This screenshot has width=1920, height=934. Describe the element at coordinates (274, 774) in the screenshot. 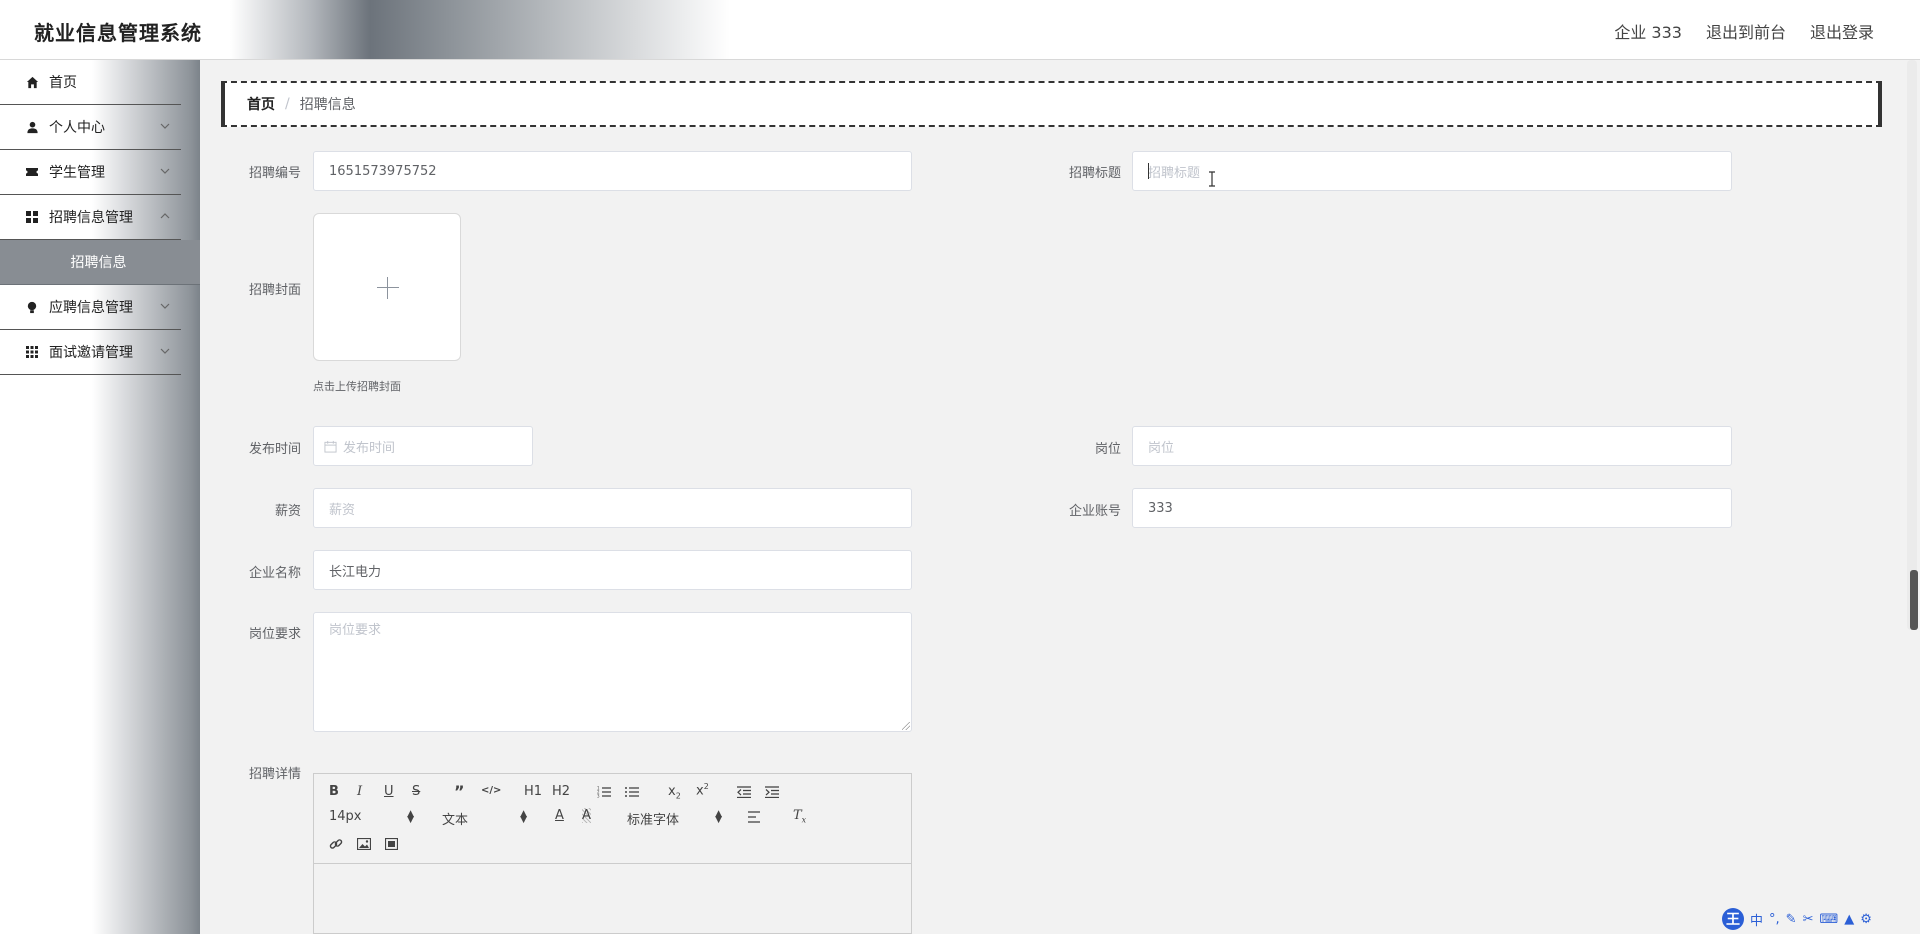

I see `details-label: 招聘详情` at that location.